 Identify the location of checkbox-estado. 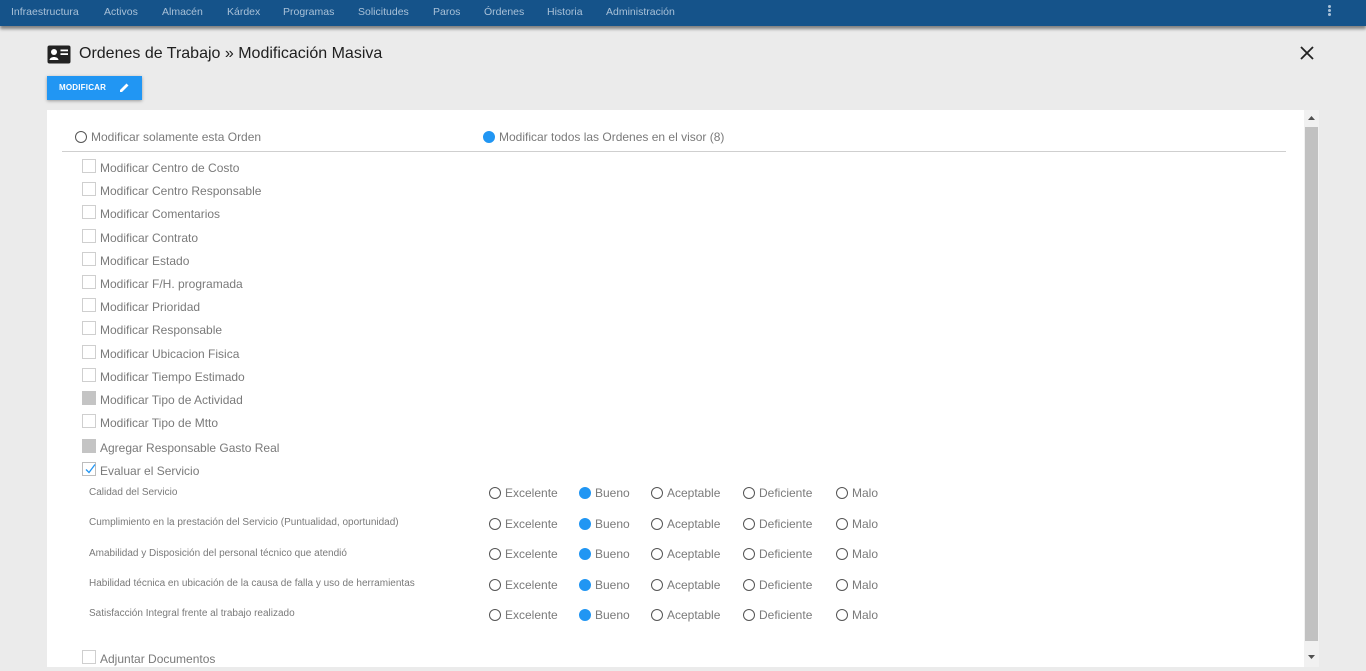
(89, 259).